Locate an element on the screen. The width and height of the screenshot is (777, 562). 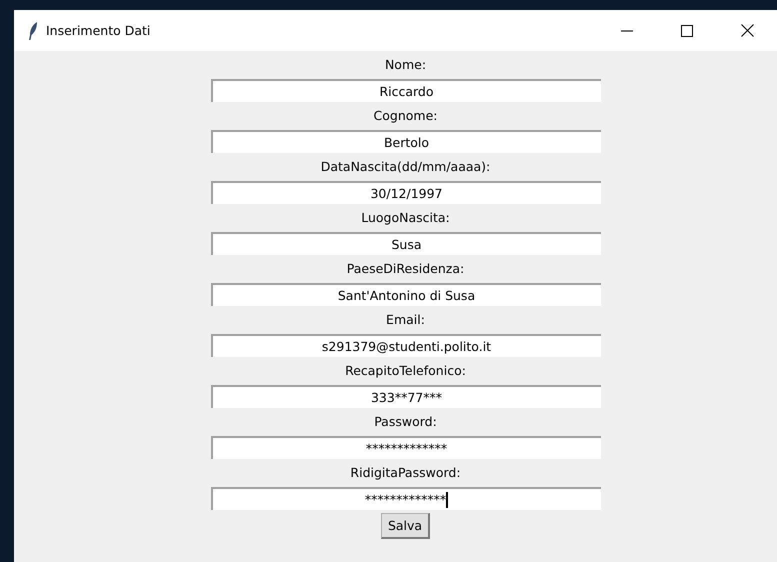
field-label: RecapitoTelefonico: is located at coordinates (405, 371).